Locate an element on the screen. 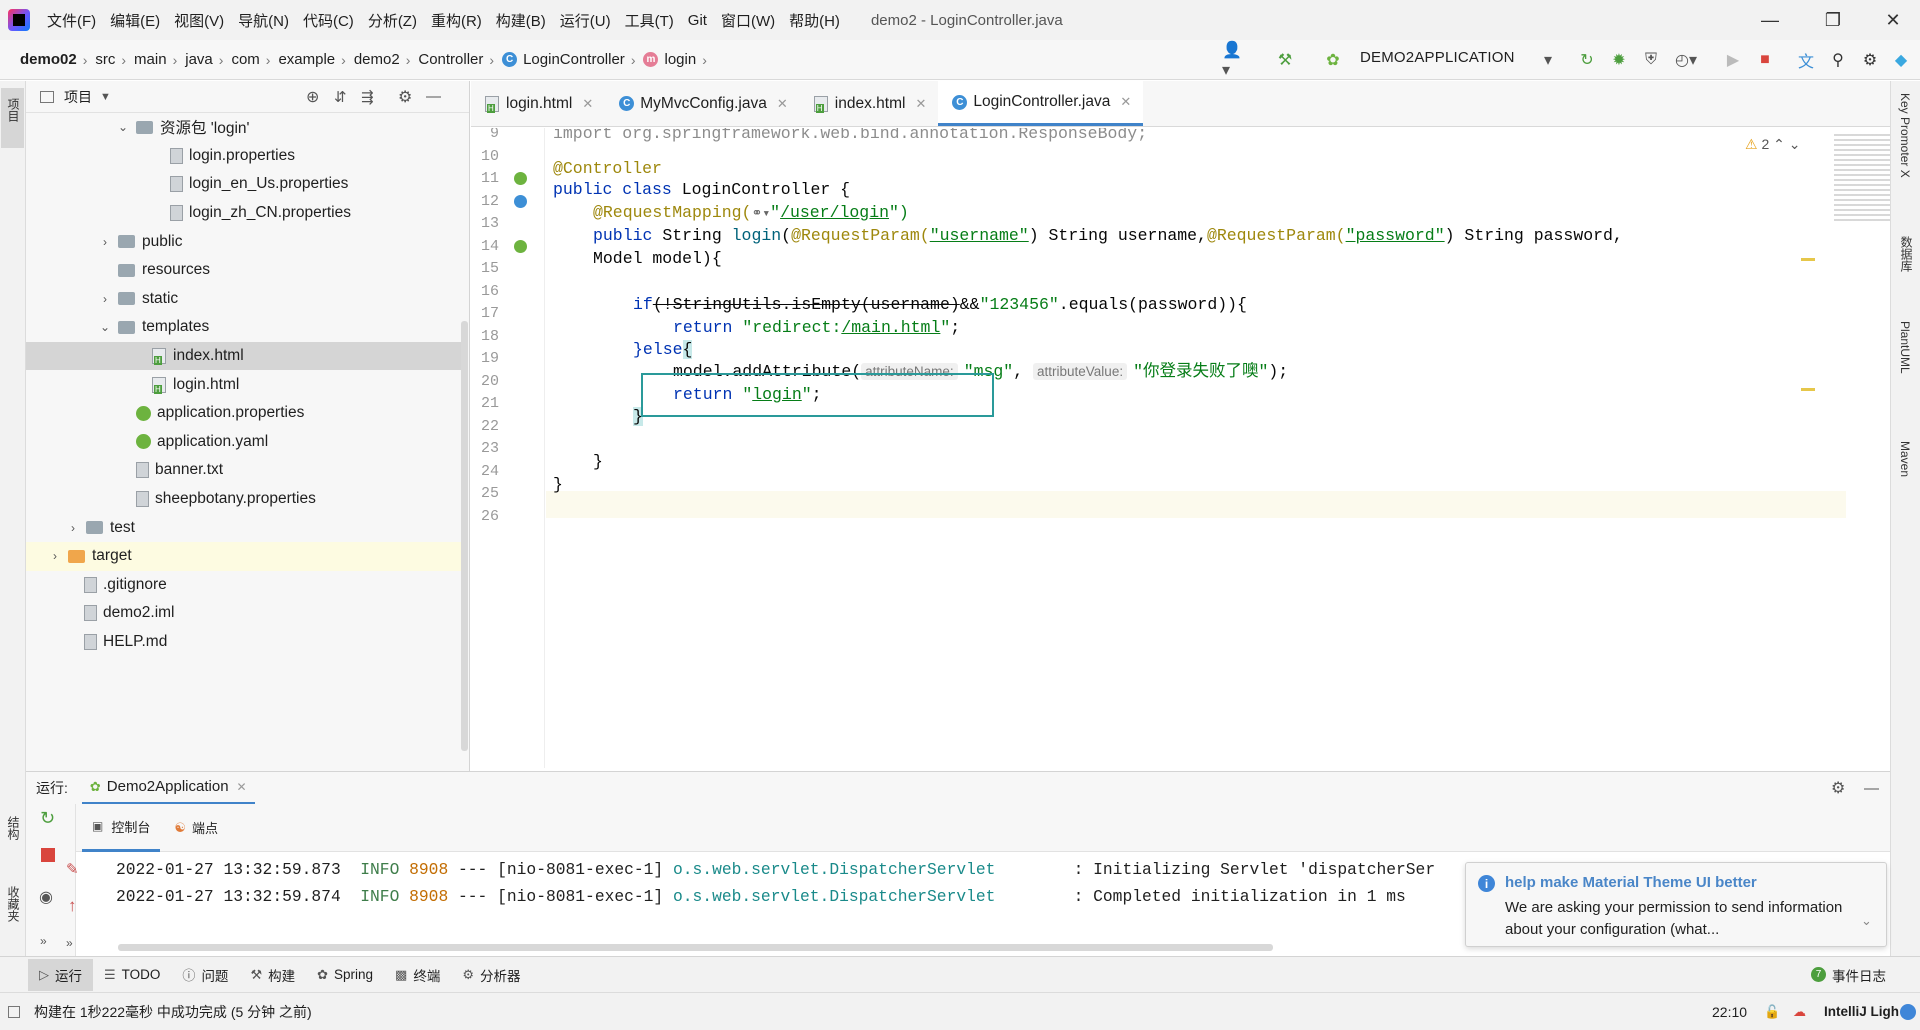 This screenshot has width=1920, height=1030. tool-terminal: ▩ 终端 is located at coordinates (417, 975).